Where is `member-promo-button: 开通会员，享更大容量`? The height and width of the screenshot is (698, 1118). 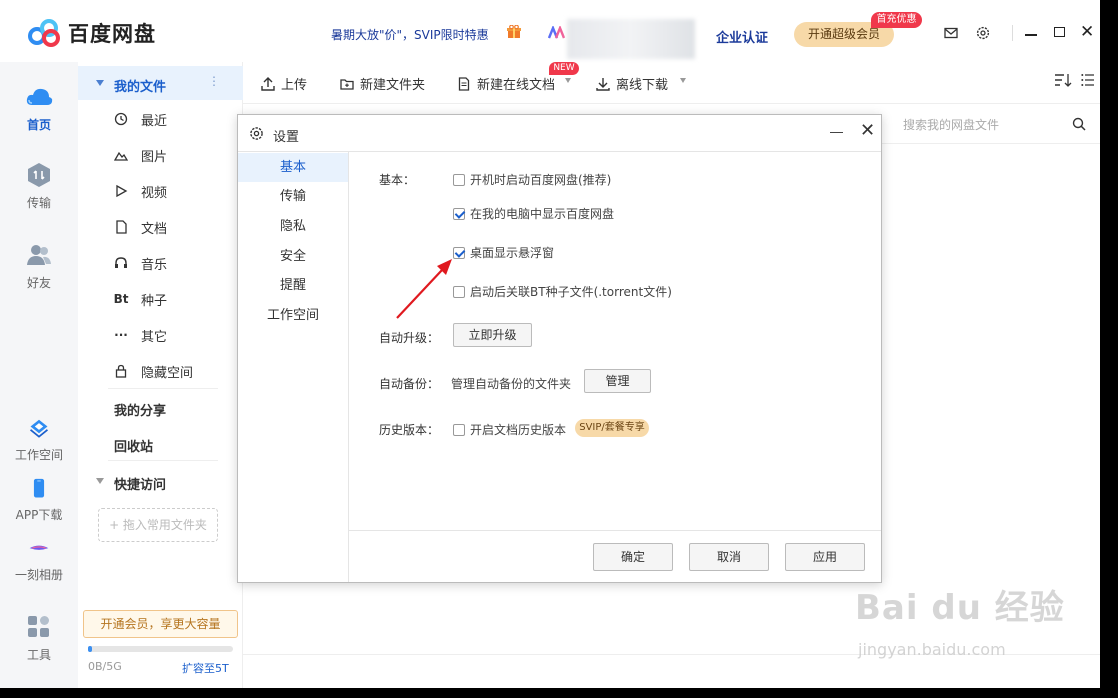
member-promo-button: 开通会员，享更大容量 is located at coordinates (160, 624).